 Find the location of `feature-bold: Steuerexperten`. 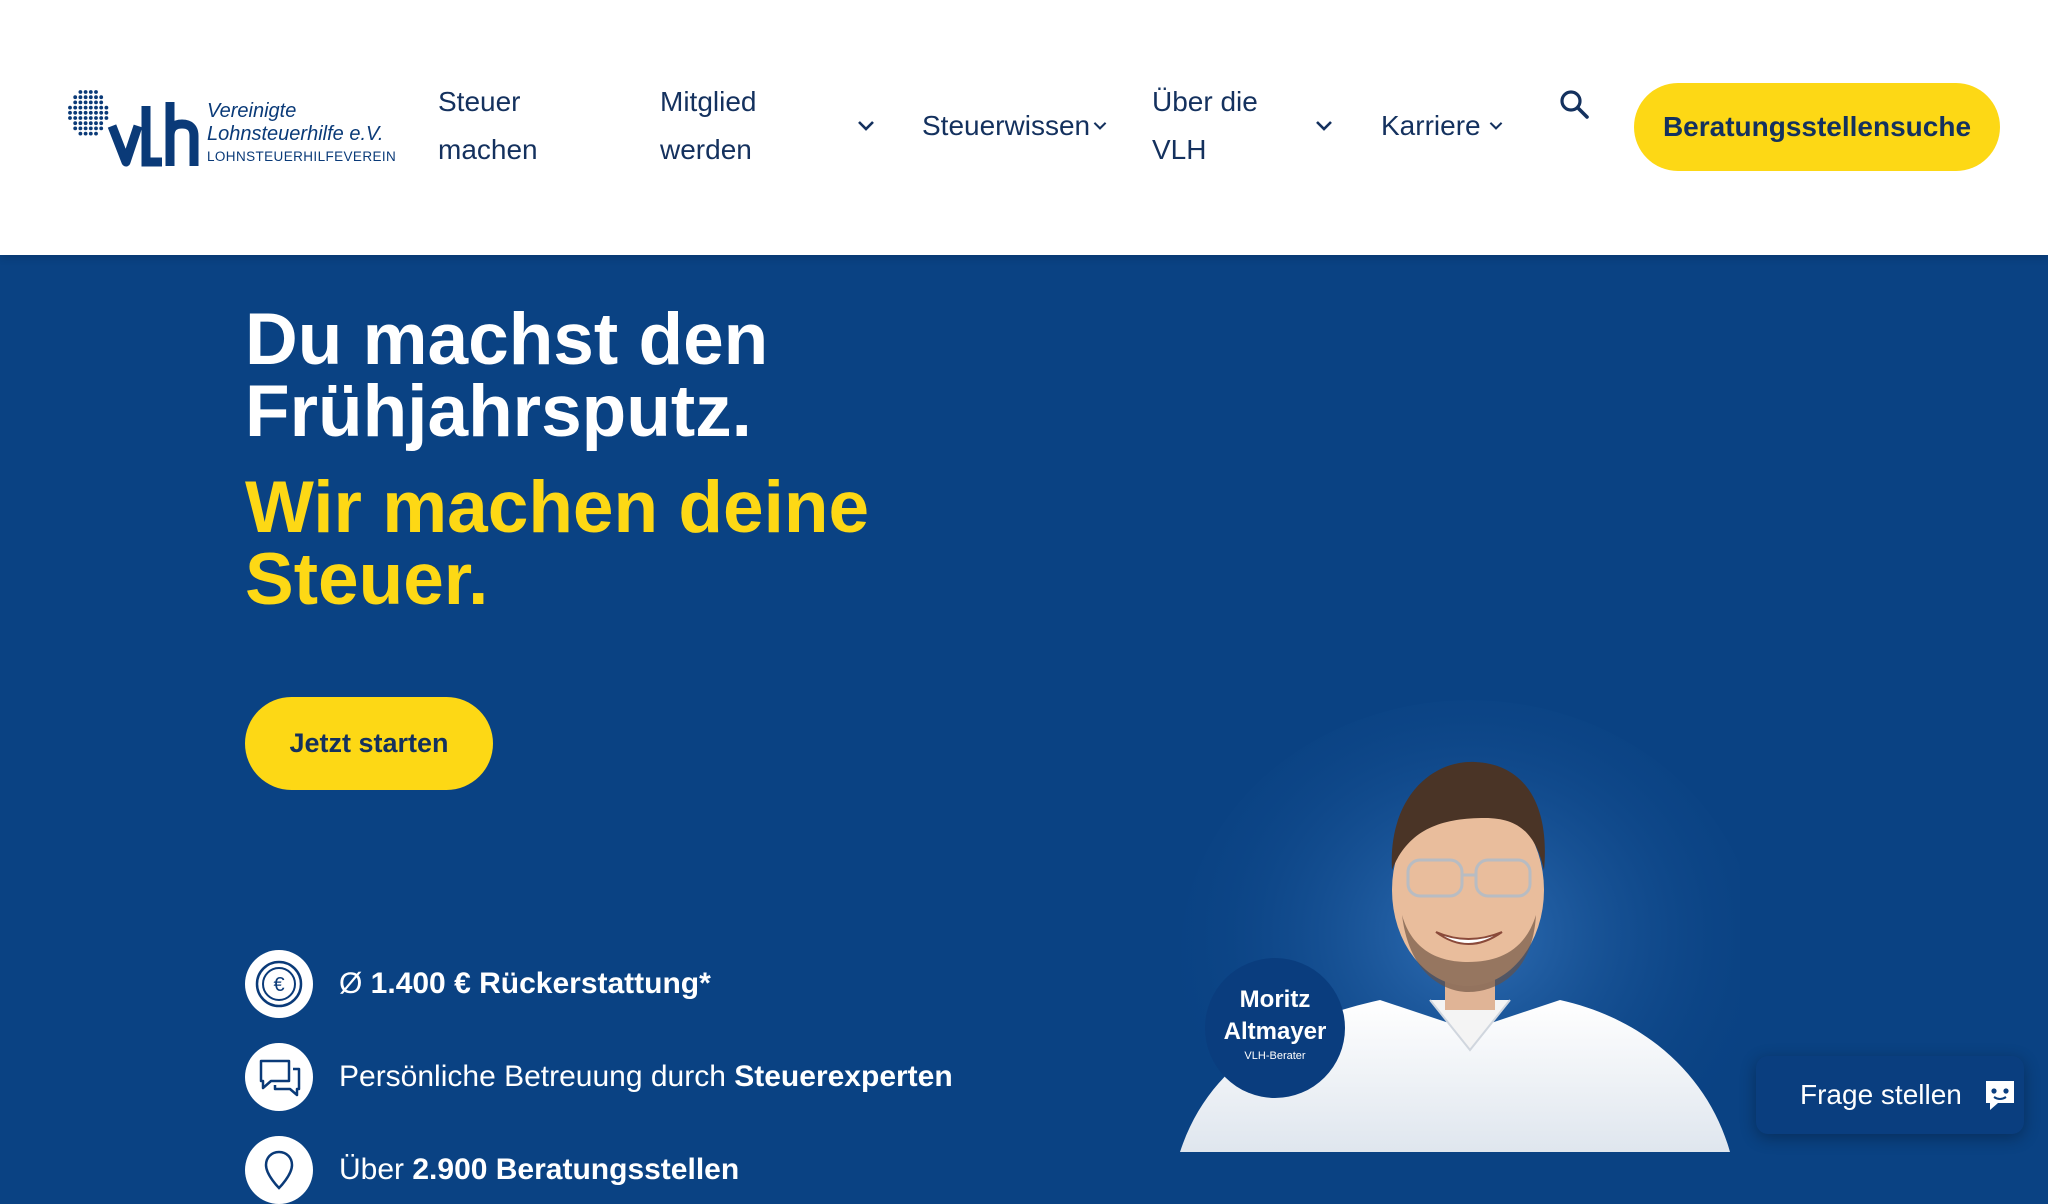

feature-bold: Steuerexperten is located at coordinates (843, 1076).